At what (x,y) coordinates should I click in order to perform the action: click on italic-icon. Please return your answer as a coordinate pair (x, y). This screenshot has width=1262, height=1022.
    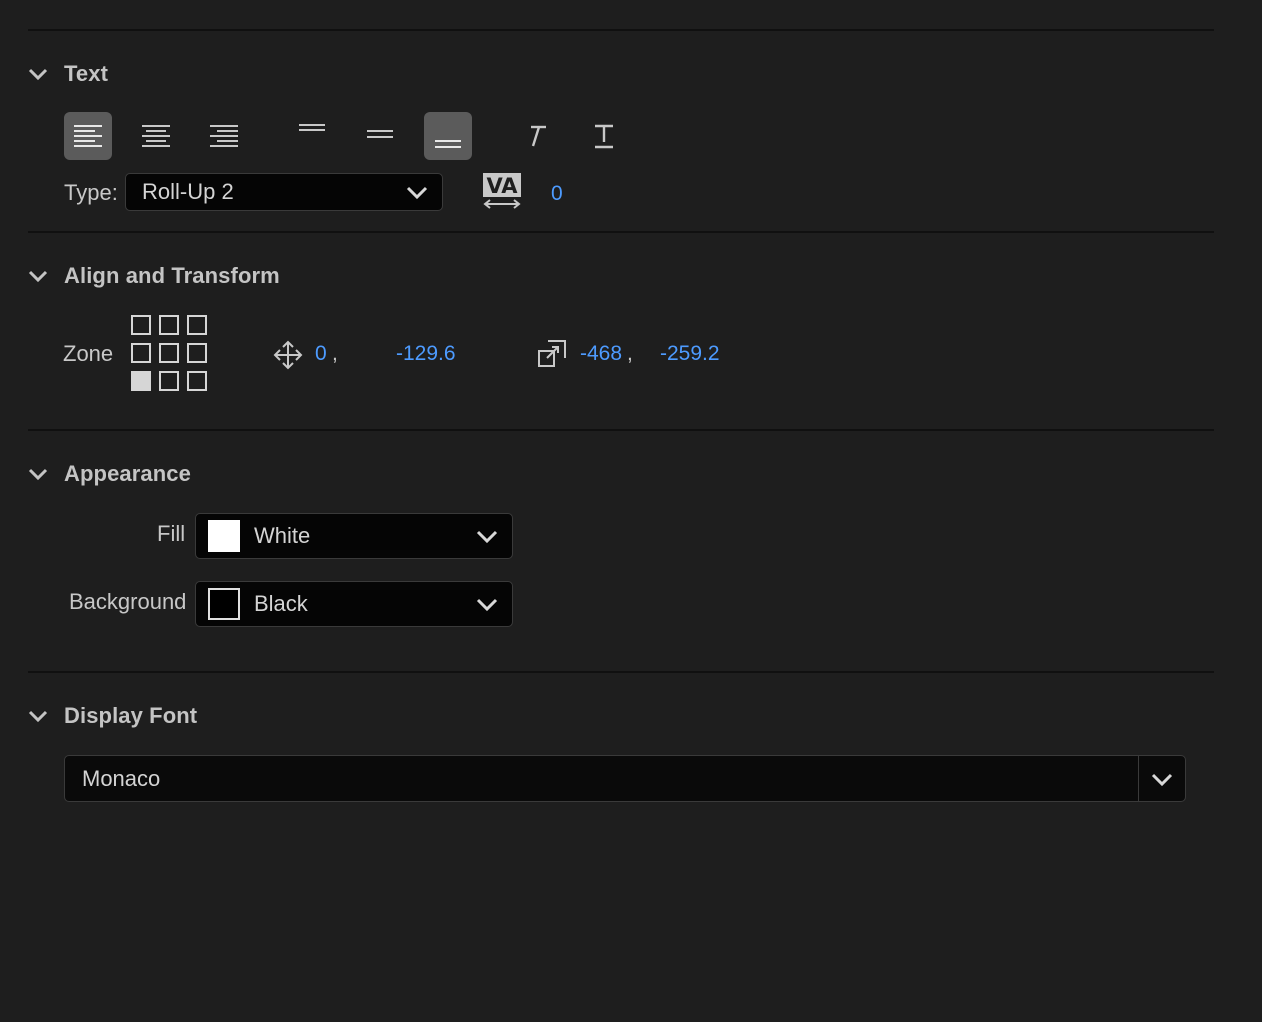
    Looking at the image, I should click on (538, 136).